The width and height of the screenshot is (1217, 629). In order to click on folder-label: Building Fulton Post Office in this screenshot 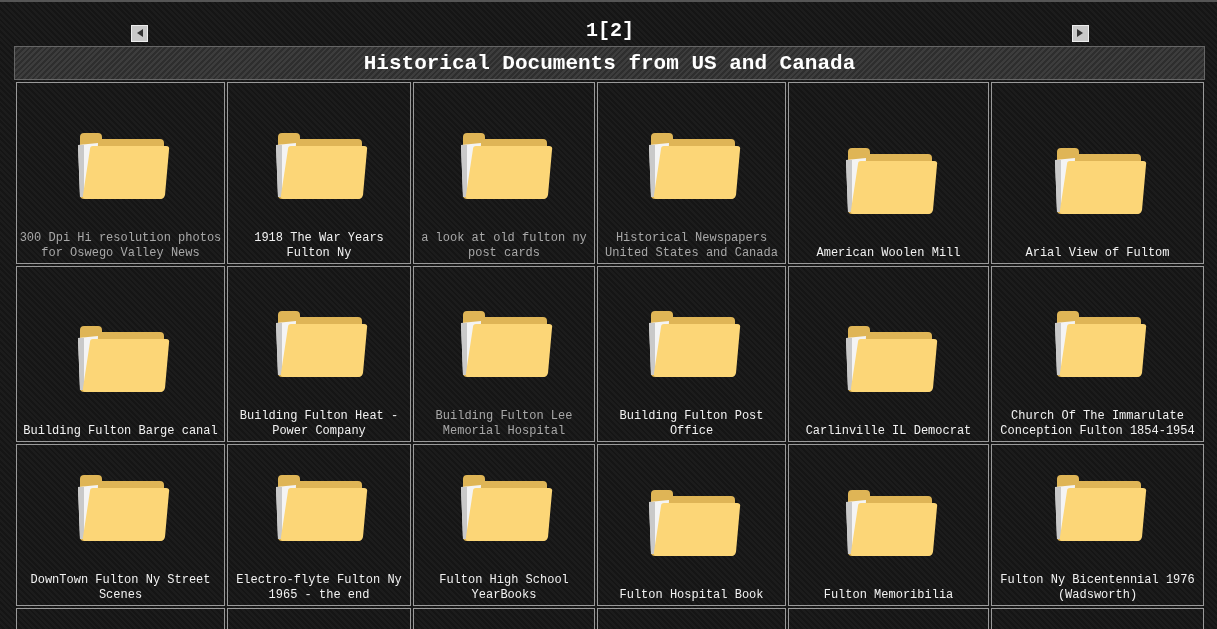, I will do `click(691, 424)`.